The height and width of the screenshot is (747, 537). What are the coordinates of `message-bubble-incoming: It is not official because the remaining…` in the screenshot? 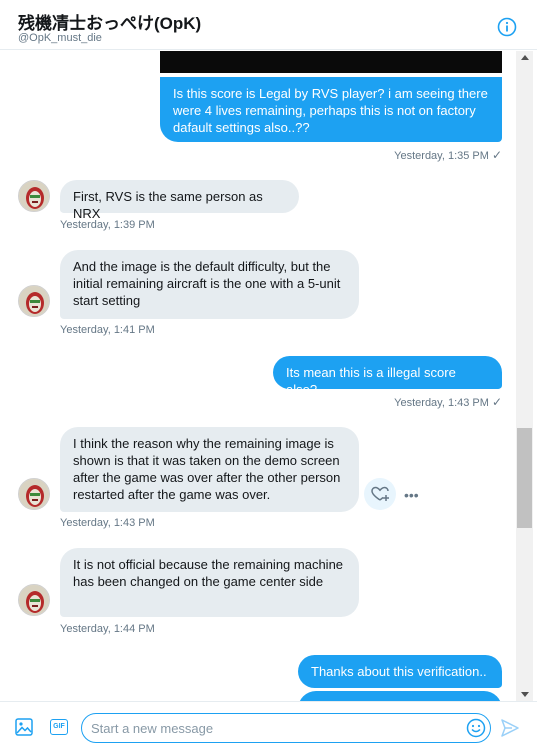 It's located at (209, 582).